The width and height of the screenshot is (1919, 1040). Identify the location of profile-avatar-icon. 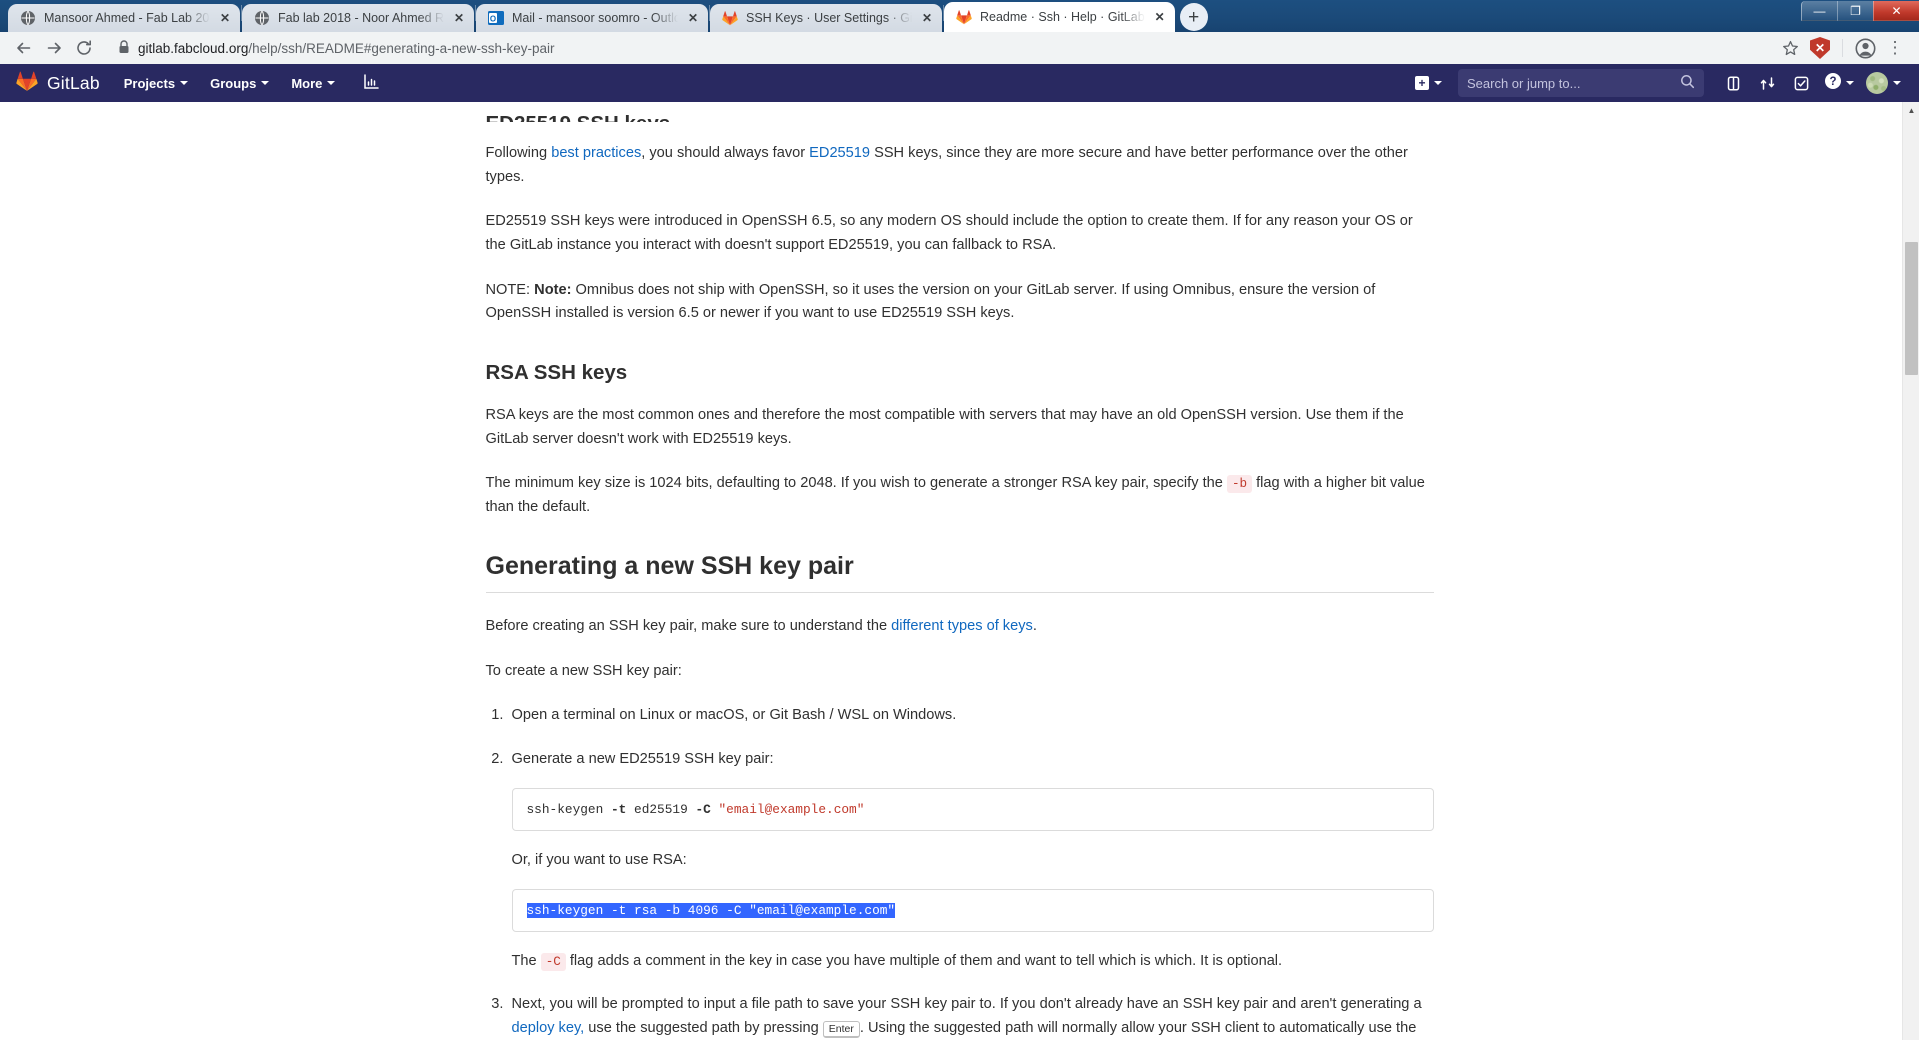
(1865, 48).